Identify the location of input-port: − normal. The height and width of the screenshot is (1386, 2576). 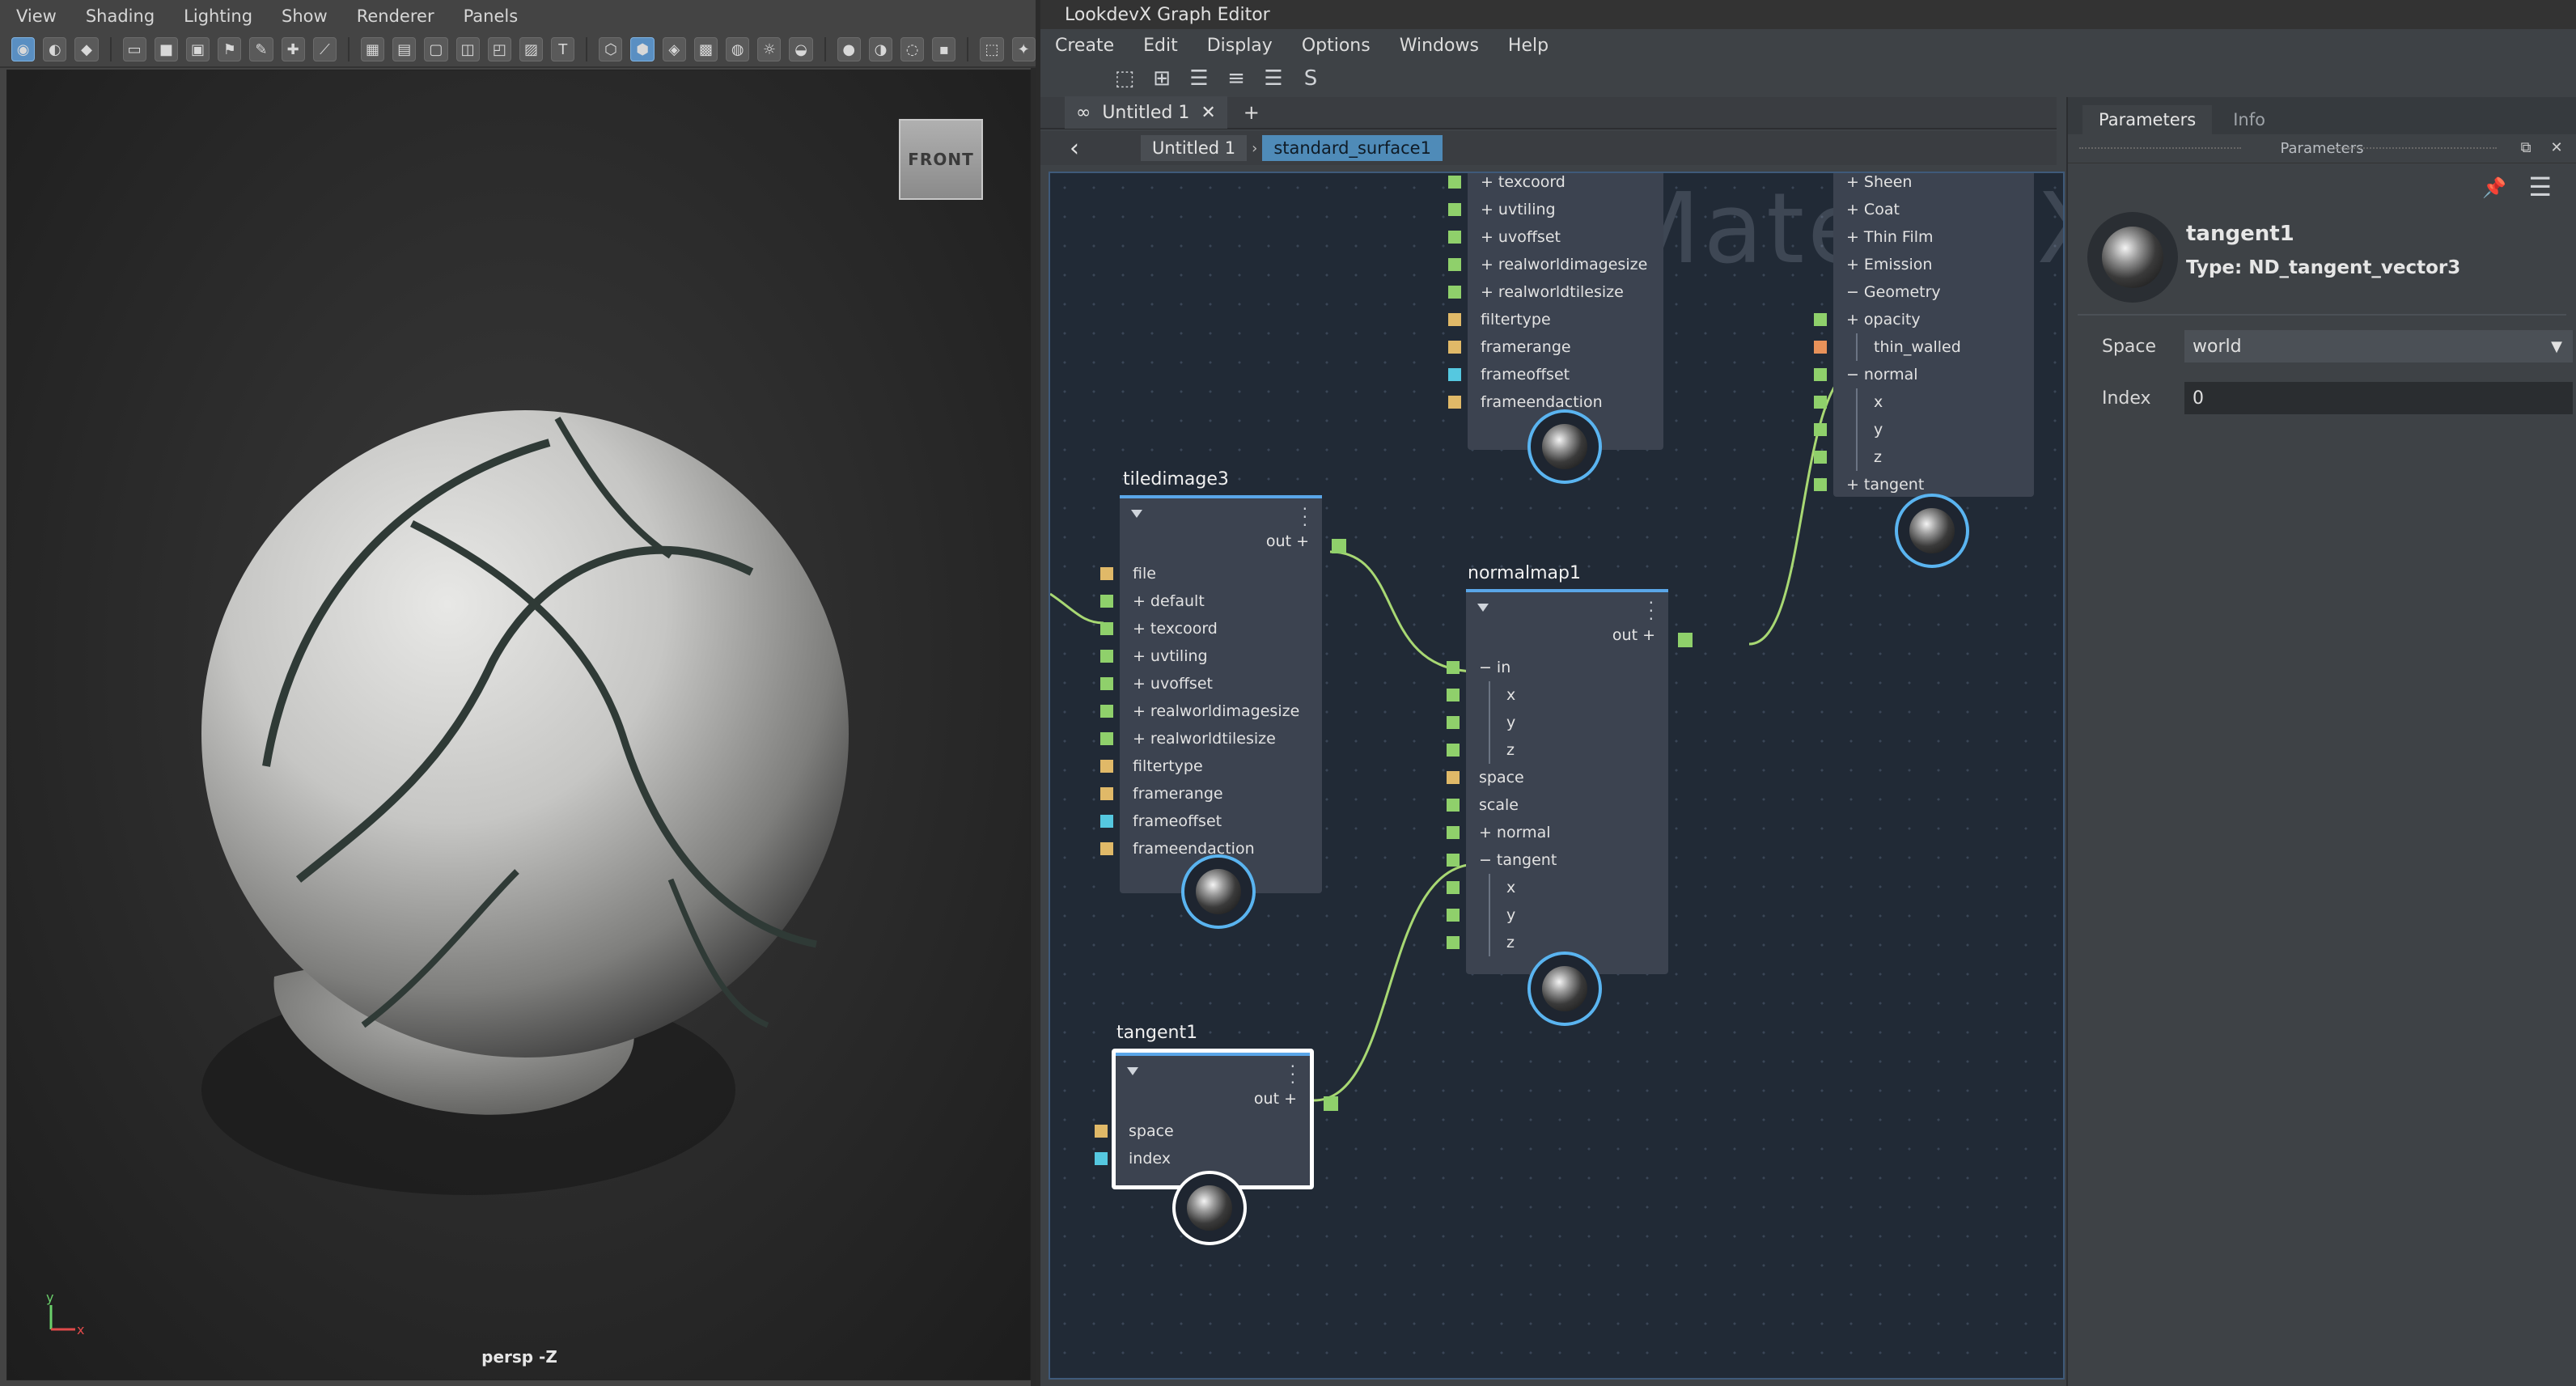
(1924, 374).